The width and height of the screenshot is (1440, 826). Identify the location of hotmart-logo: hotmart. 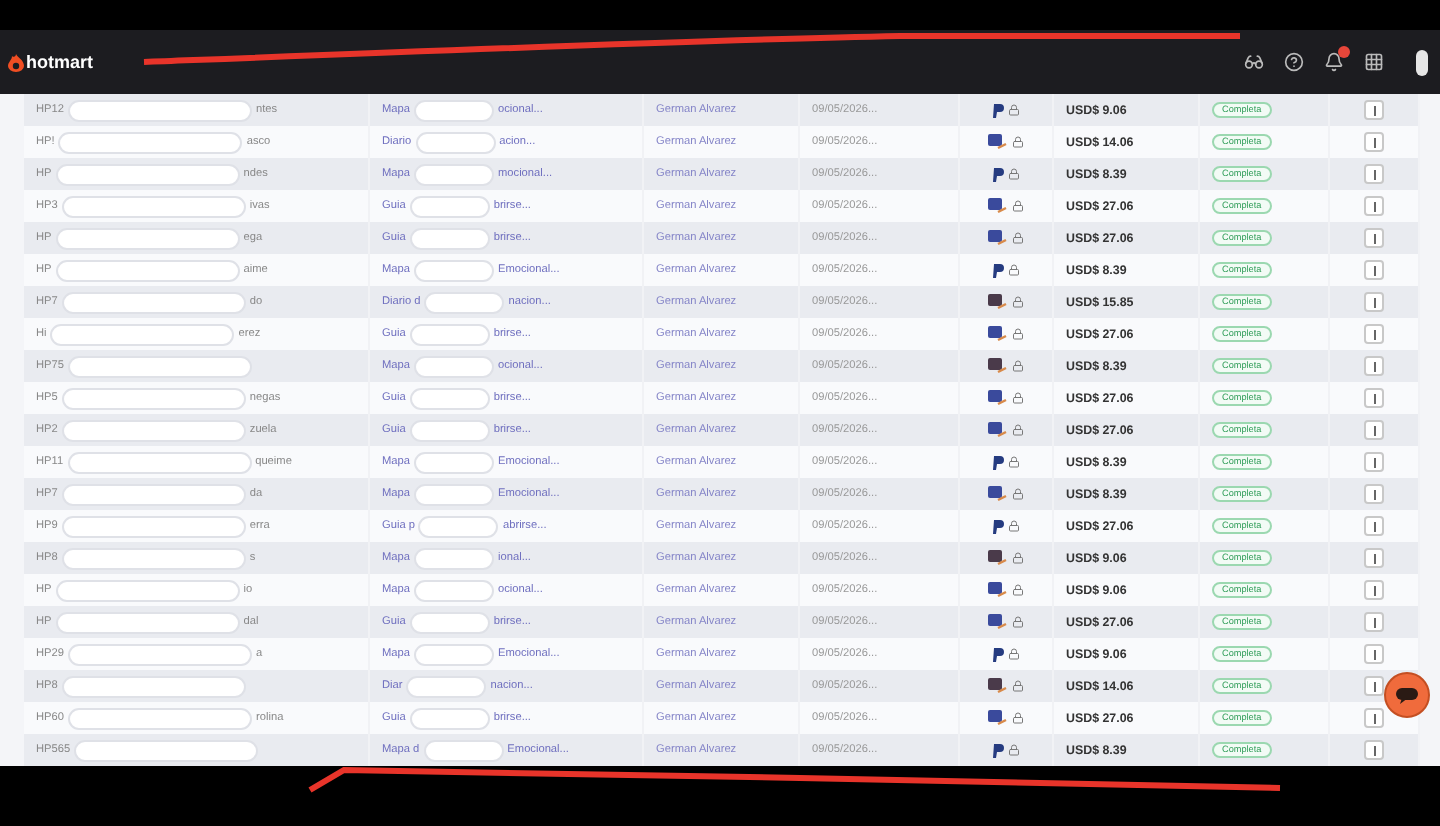
(50, 62).